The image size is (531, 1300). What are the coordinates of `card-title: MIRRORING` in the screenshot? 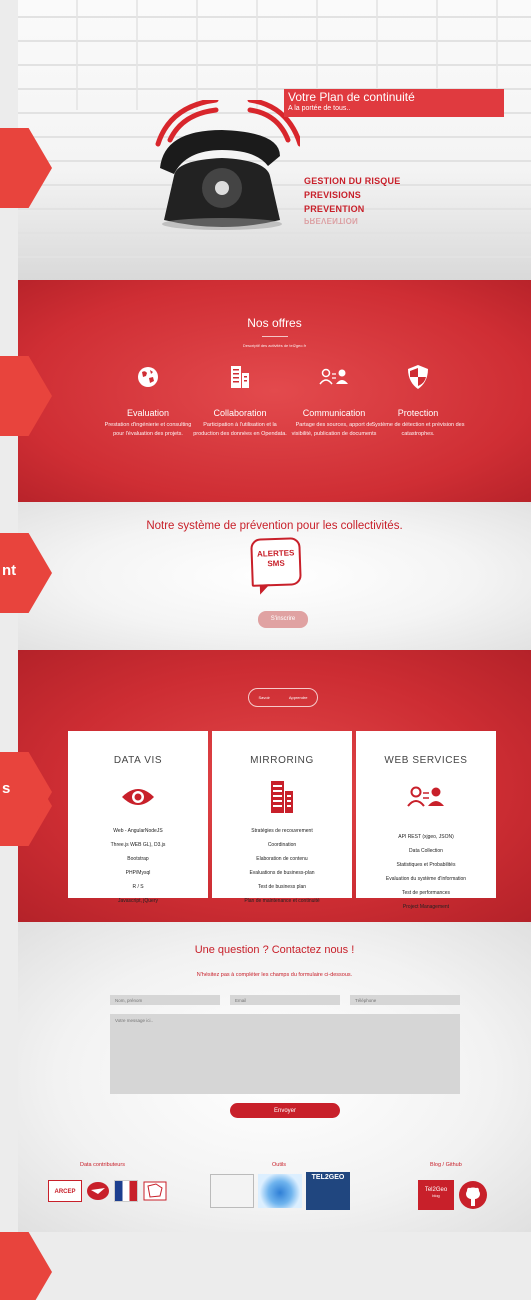 It's located at (282, 760).